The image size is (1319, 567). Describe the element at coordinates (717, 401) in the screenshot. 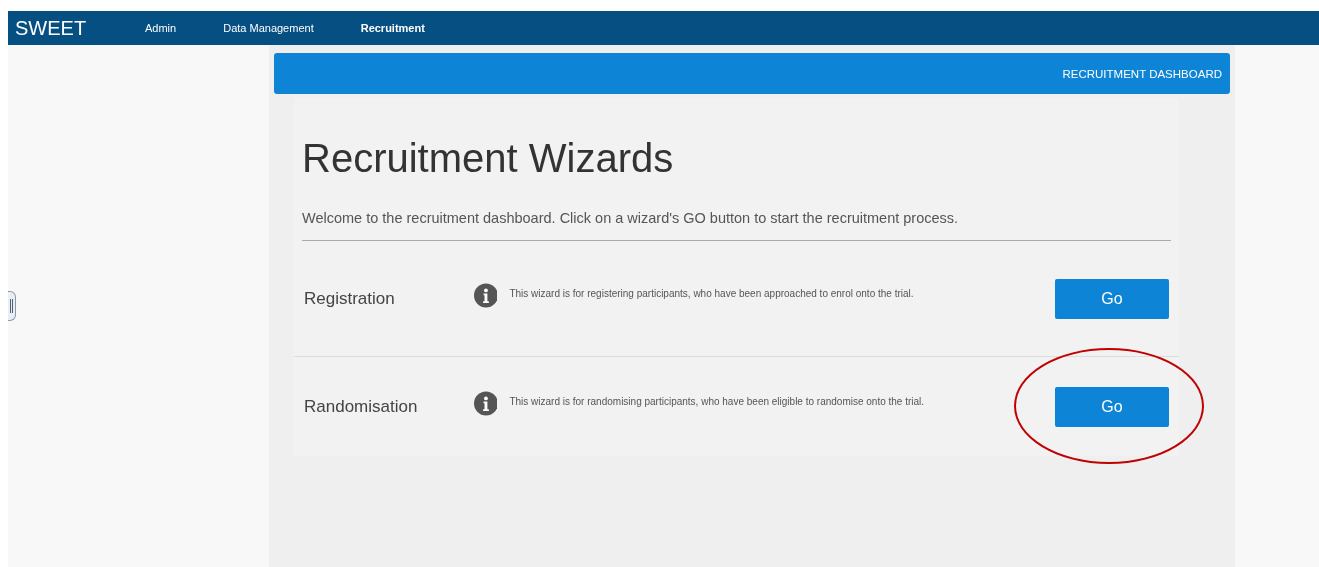

I see `wizard-description: This wizard is for randomising participants, who have been eligible to randomise onto the trial.` at that location.